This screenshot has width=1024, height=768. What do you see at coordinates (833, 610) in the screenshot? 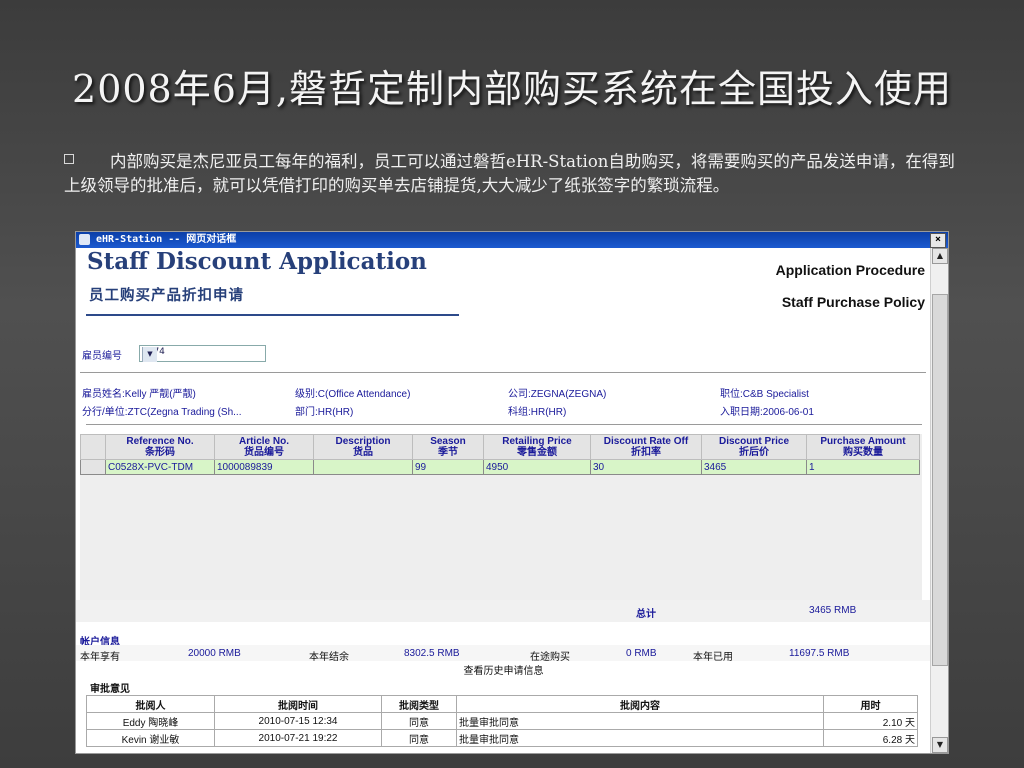
I see `total-value: 3465 RMB` at bounding box center [833, 610].